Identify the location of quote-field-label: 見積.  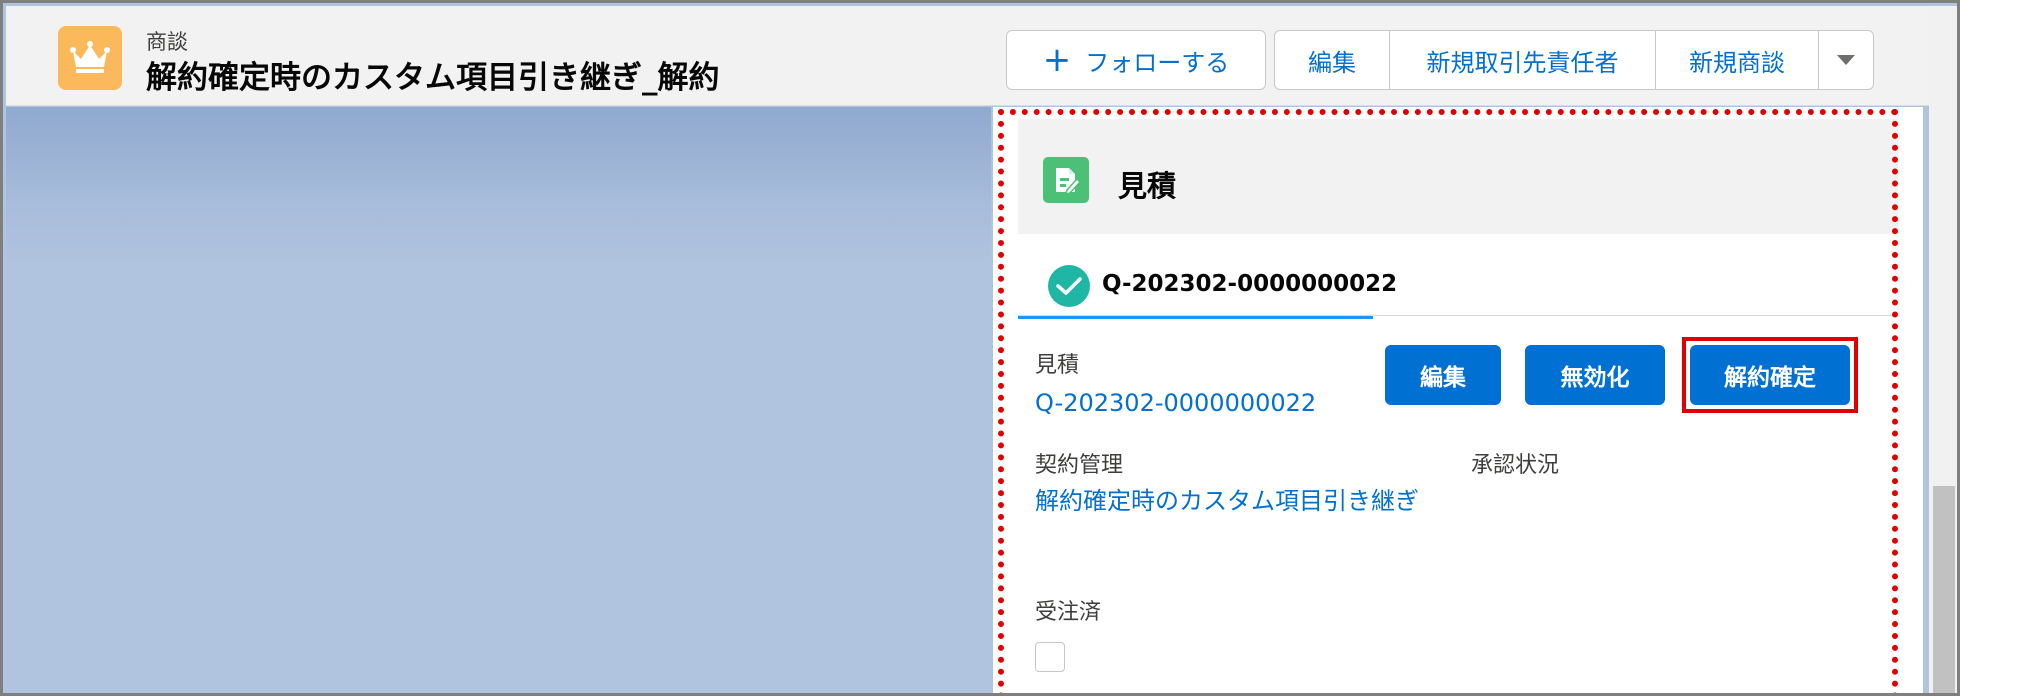
(1057, 365).